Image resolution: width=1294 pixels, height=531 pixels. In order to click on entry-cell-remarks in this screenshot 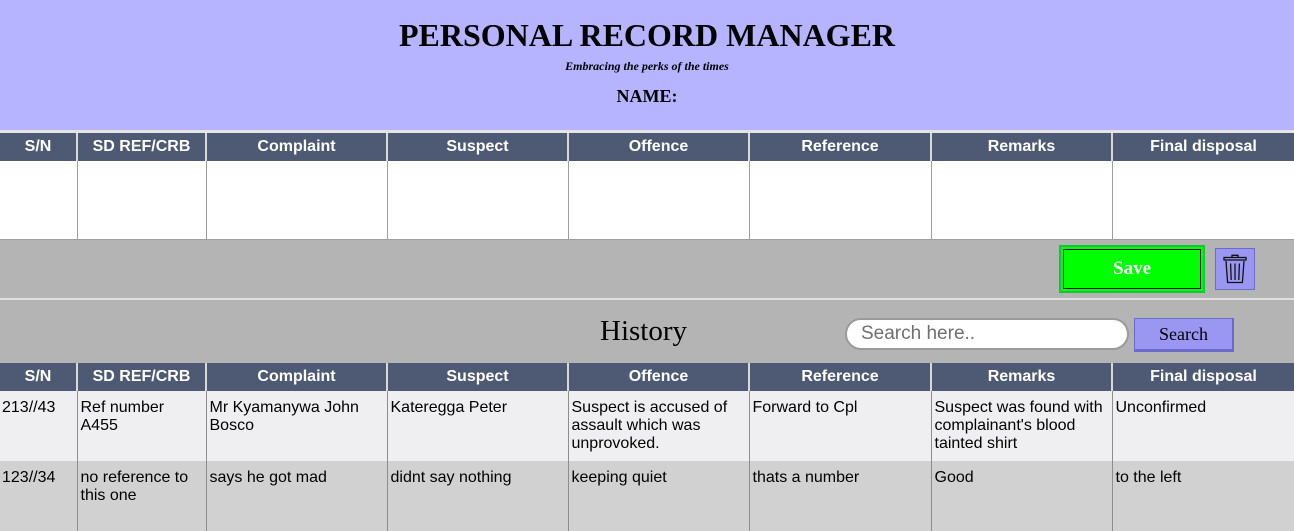, I will do `click(1021, 200)`.